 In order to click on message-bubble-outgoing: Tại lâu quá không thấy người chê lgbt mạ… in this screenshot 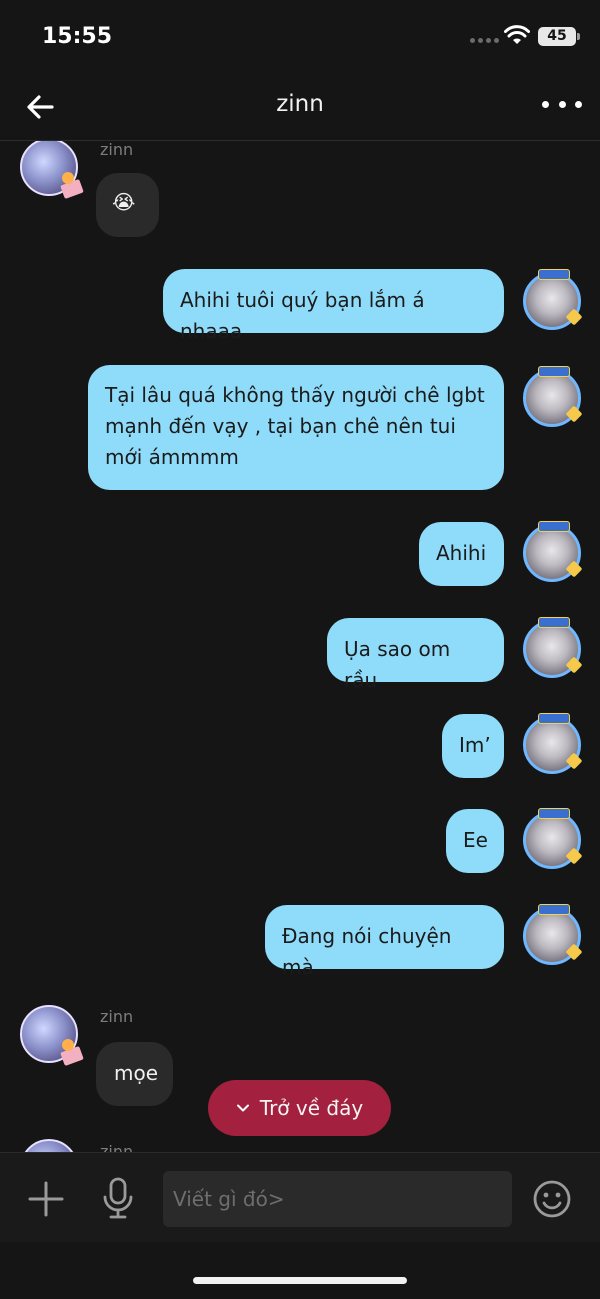, I will do `click(296, 427)`.